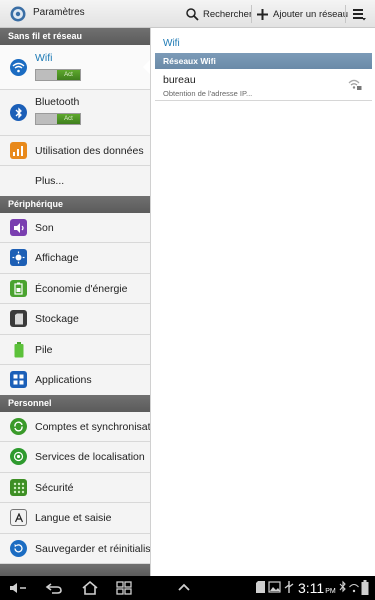  I want to click on recent-apps-icon, so click(124, 588).